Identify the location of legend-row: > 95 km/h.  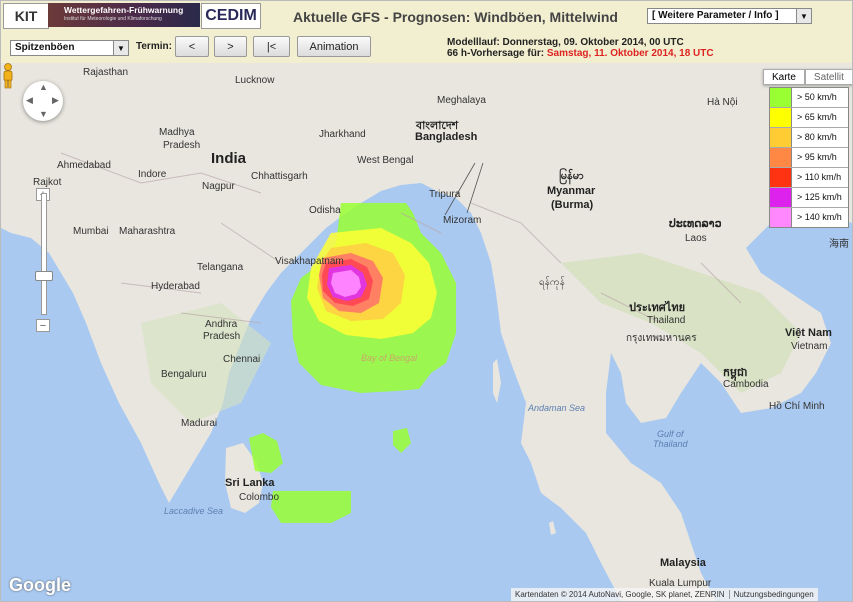
(809, 158).